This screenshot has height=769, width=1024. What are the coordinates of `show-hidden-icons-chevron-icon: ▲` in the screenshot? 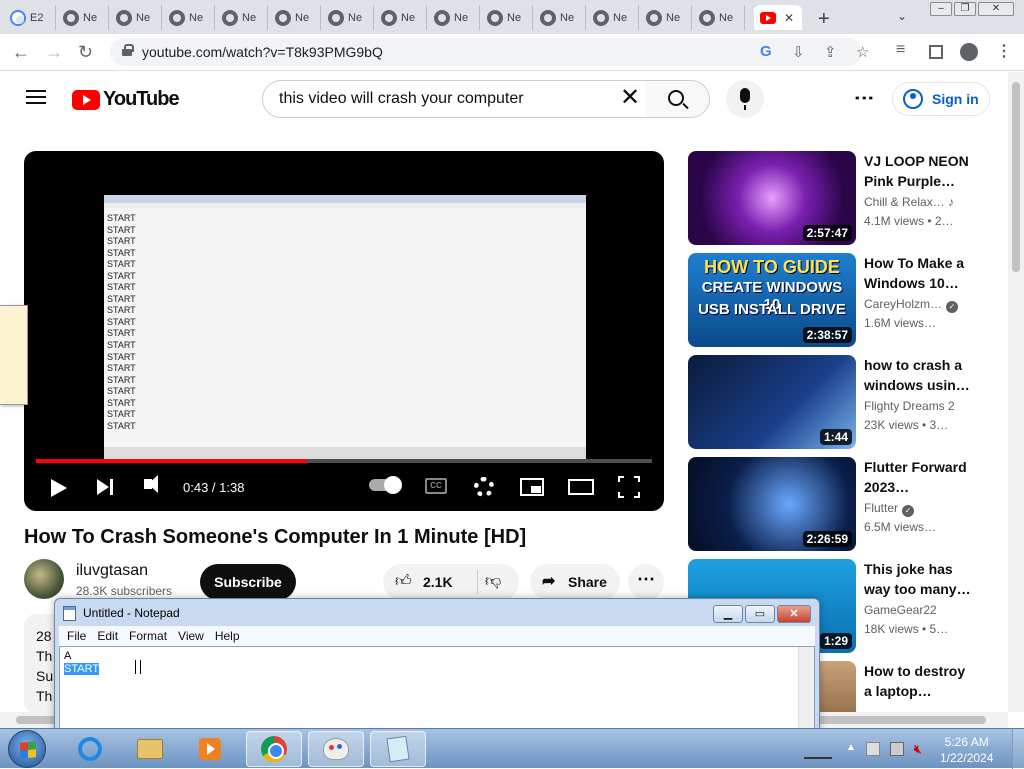 It's located at (853, 749).